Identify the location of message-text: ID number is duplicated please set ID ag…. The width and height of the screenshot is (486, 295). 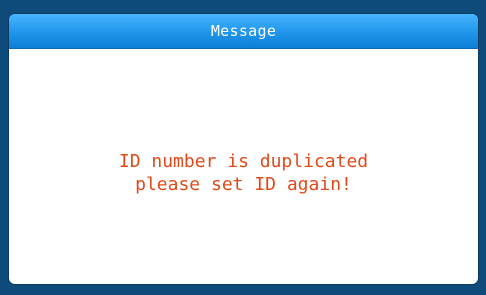
(243, 173).